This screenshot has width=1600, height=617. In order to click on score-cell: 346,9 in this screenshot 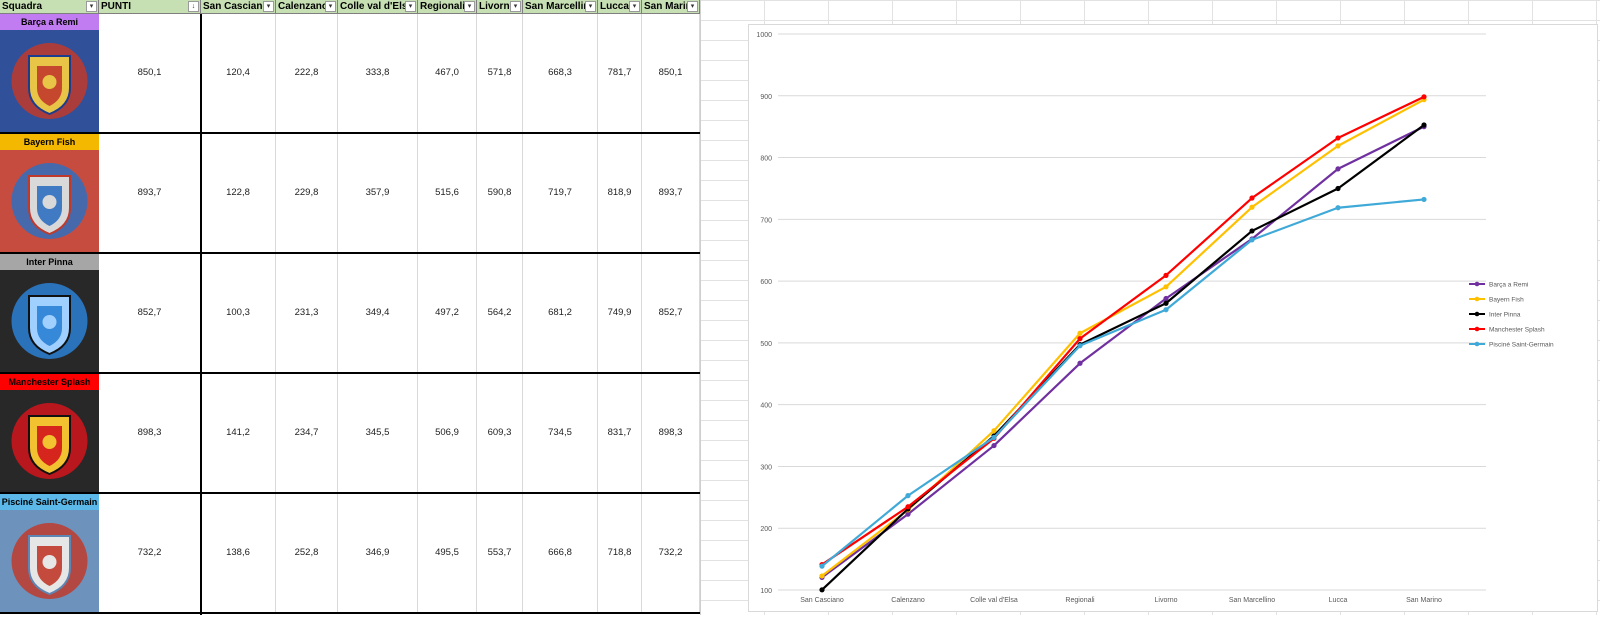, I will do `click(378, 553)`.